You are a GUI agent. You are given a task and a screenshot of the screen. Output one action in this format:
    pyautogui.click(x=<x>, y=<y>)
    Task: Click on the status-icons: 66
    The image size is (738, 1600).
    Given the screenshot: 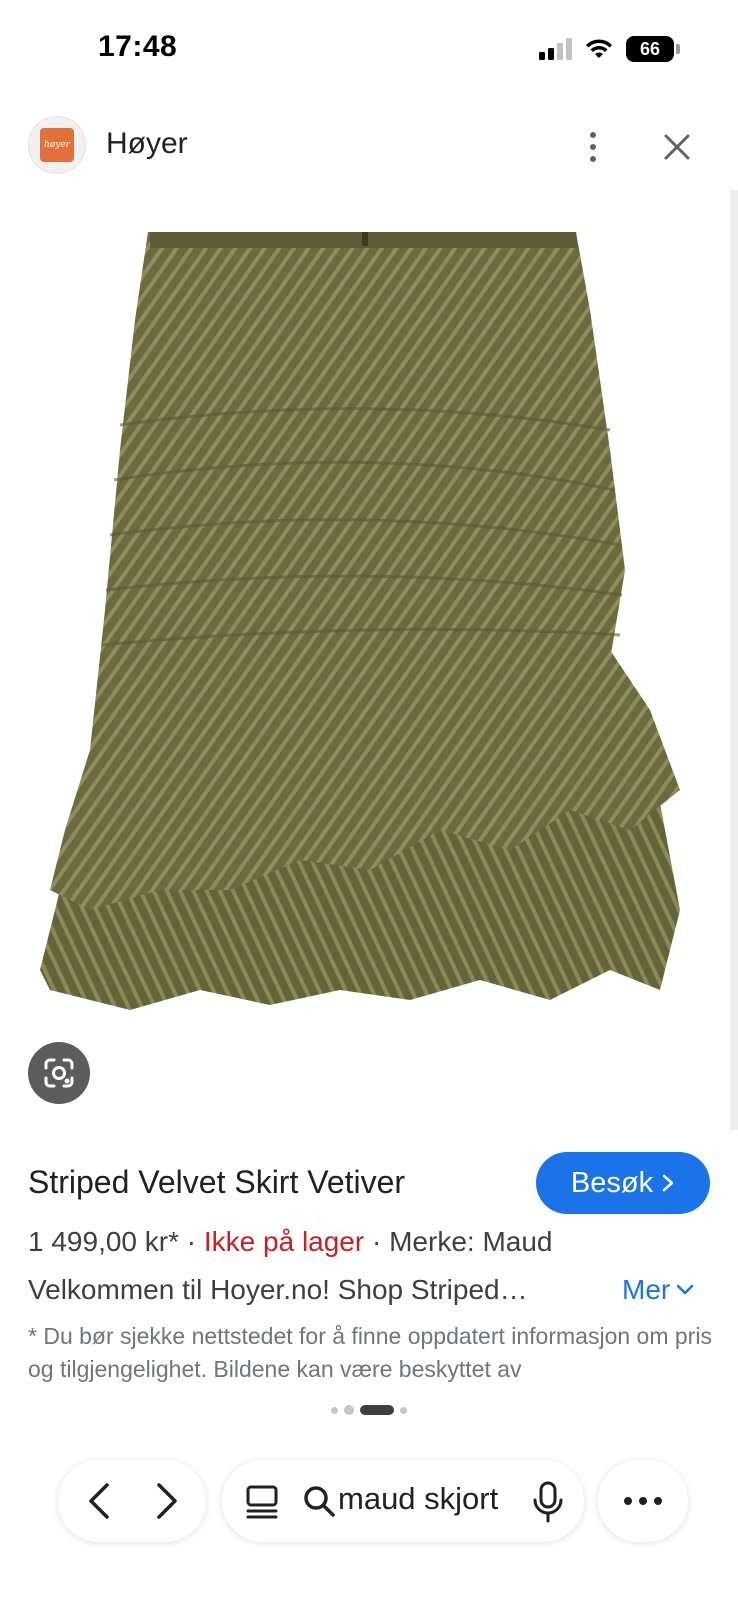 What is the action you would take?
    pyautogui.click(x=609, y=49)
    